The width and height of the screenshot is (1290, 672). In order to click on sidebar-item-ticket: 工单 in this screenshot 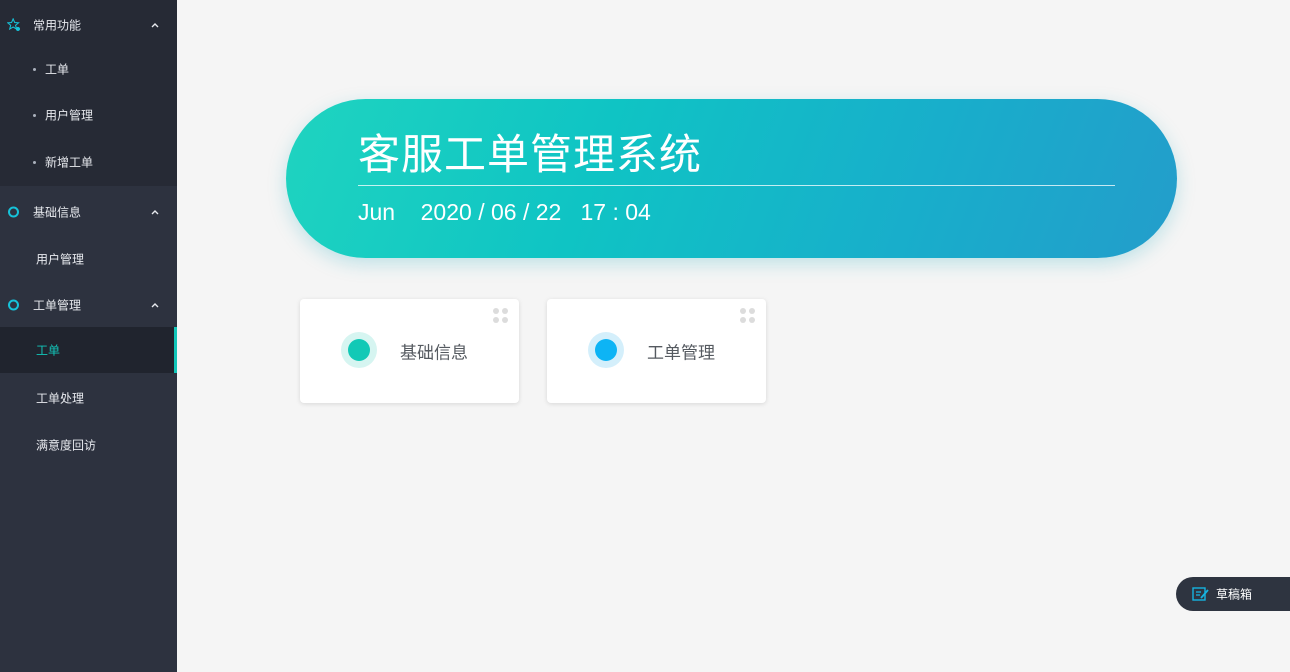, I will do `click(88, 350)`.